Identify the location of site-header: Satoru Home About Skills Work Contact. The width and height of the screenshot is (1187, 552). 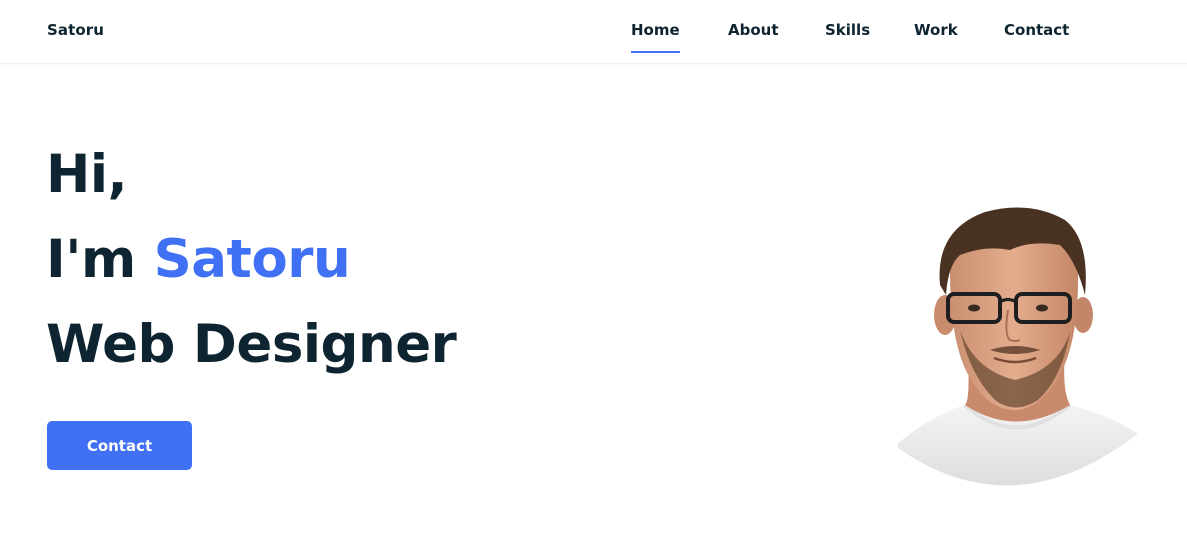
(593, 32).